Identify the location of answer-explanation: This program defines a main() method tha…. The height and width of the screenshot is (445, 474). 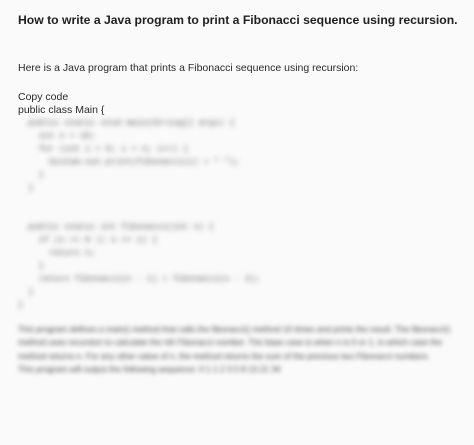
(234, 342).